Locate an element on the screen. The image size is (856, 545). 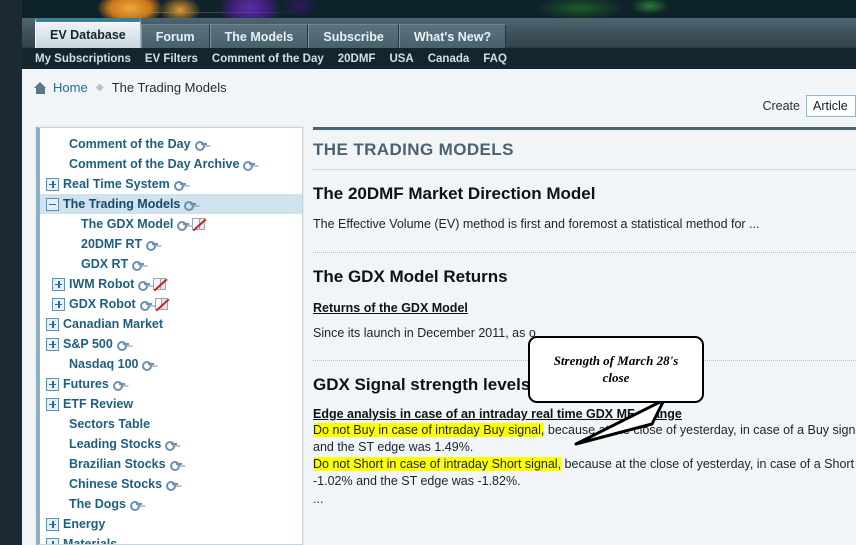
restricted-book-icon is located at coordinates (160, 284).